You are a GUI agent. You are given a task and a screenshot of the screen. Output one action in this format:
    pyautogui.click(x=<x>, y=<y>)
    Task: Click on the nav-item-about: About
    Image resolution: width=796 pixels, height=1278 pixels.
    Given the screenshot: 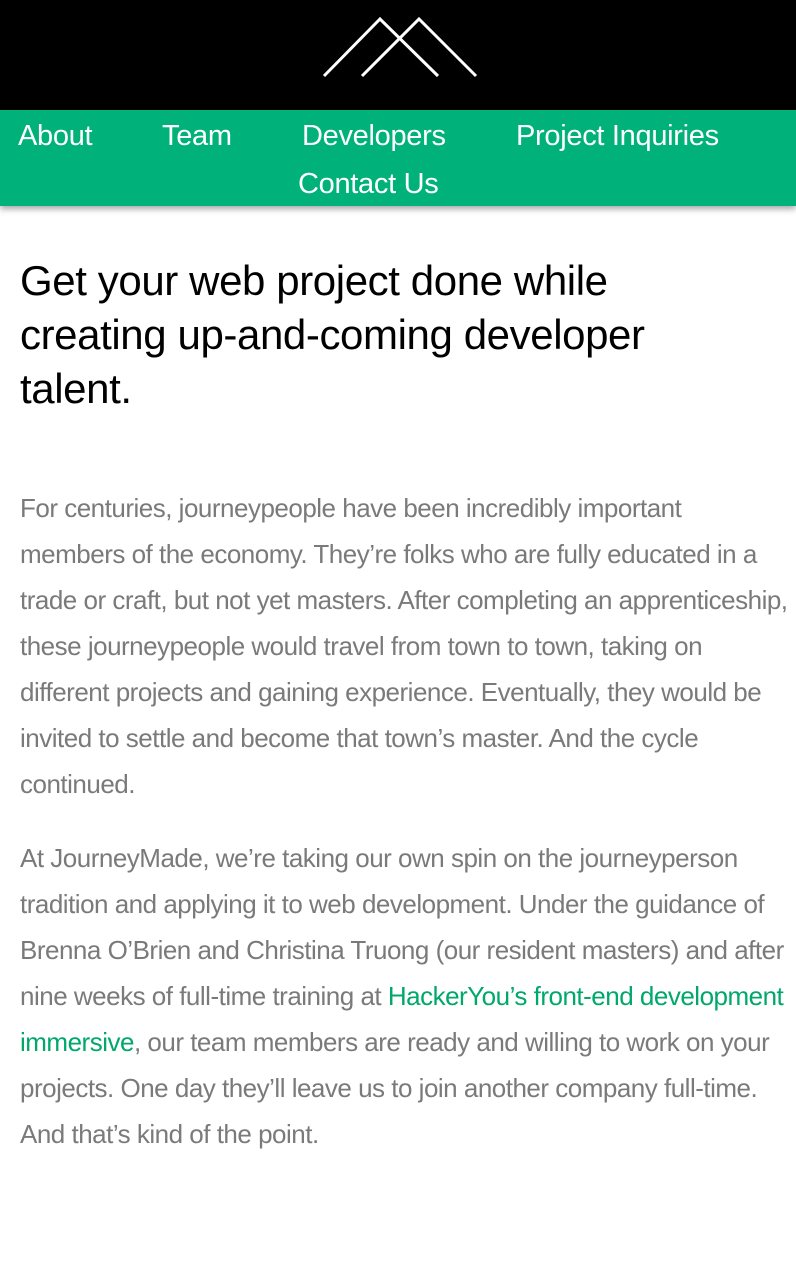 What is the action you would take?
    pyautogui.click(x=55, y=136)
    